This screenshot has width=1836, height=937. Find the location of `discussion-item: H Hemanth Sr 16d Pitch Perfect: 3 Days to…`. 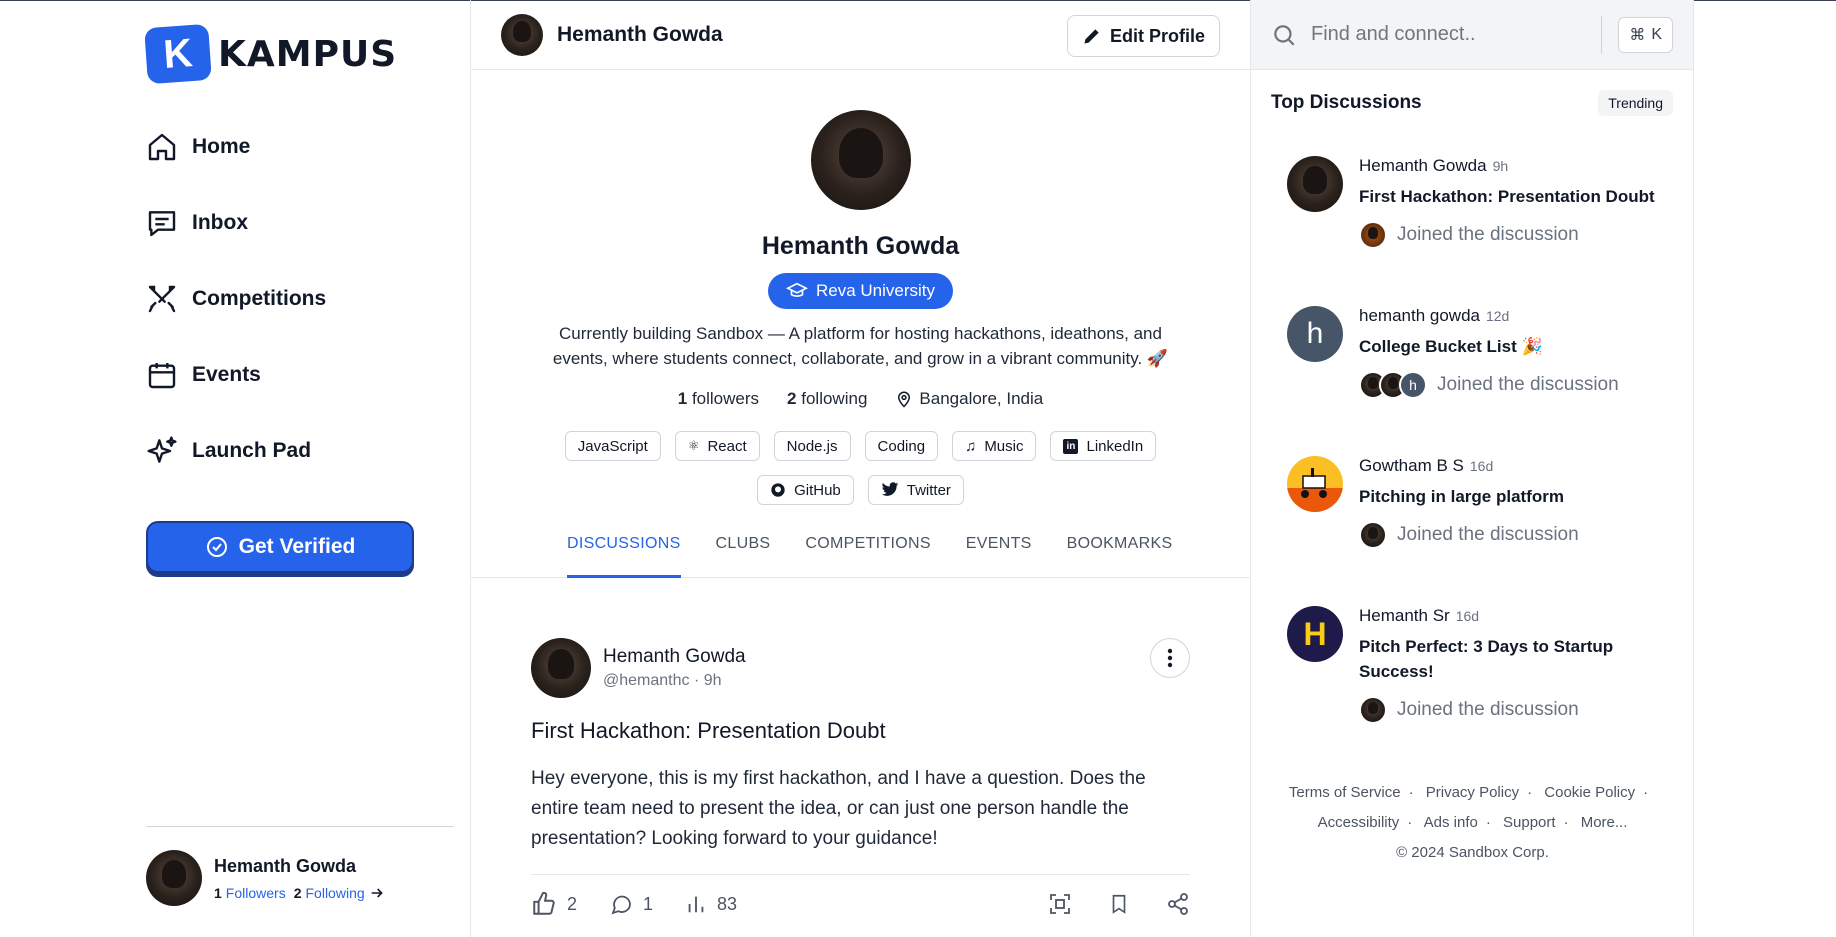

discussion-item: H Hemanth Sr 16d Pitch Perfect: 3 Days to… is located at coordinates (1472, 665).